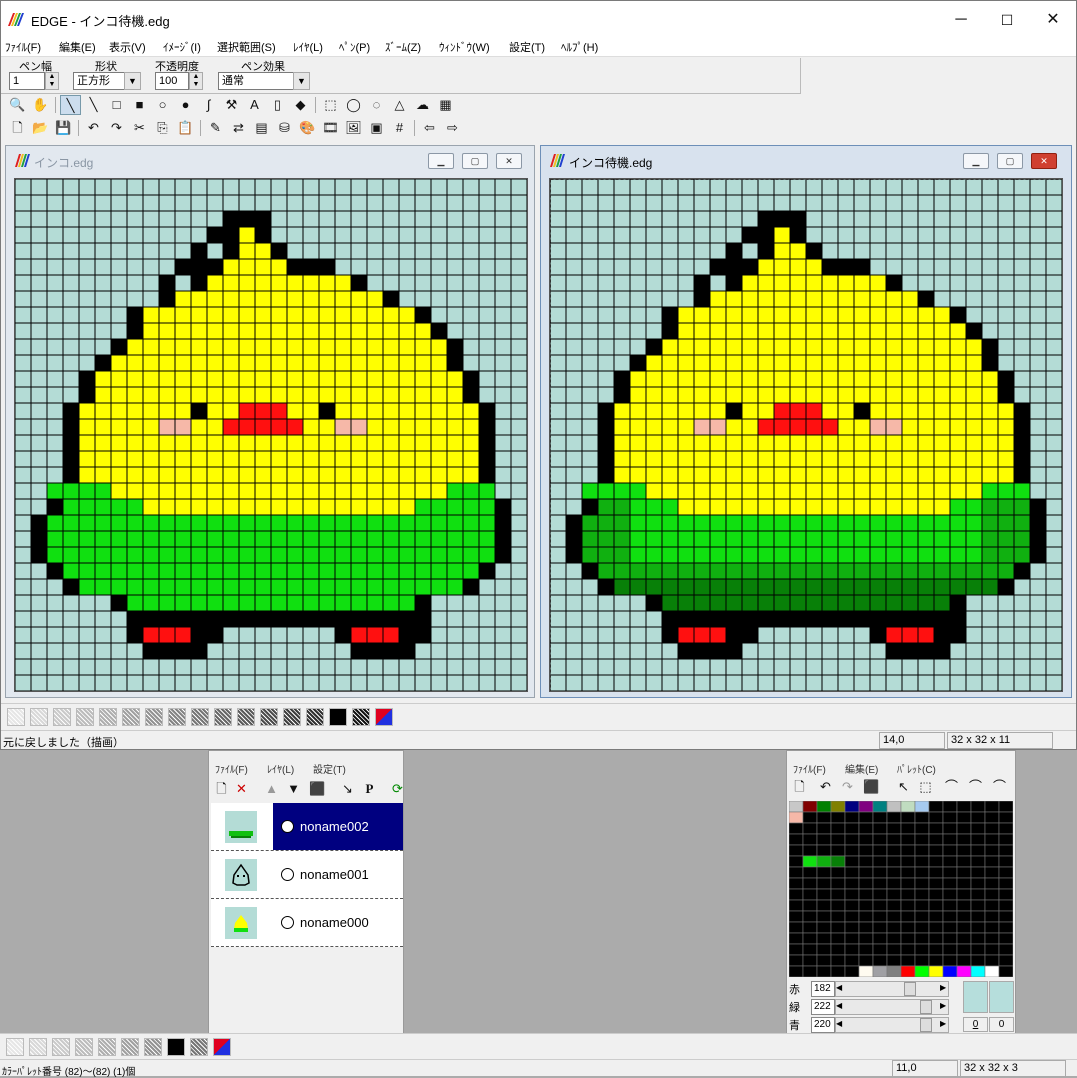 This screenshot has width=1077, height=1078. What do you see at coordinates (23, 47) in the screenshot?
I see `menu-file: ﾌｧｲﾙ(F)` at bounding box center [23, 47].